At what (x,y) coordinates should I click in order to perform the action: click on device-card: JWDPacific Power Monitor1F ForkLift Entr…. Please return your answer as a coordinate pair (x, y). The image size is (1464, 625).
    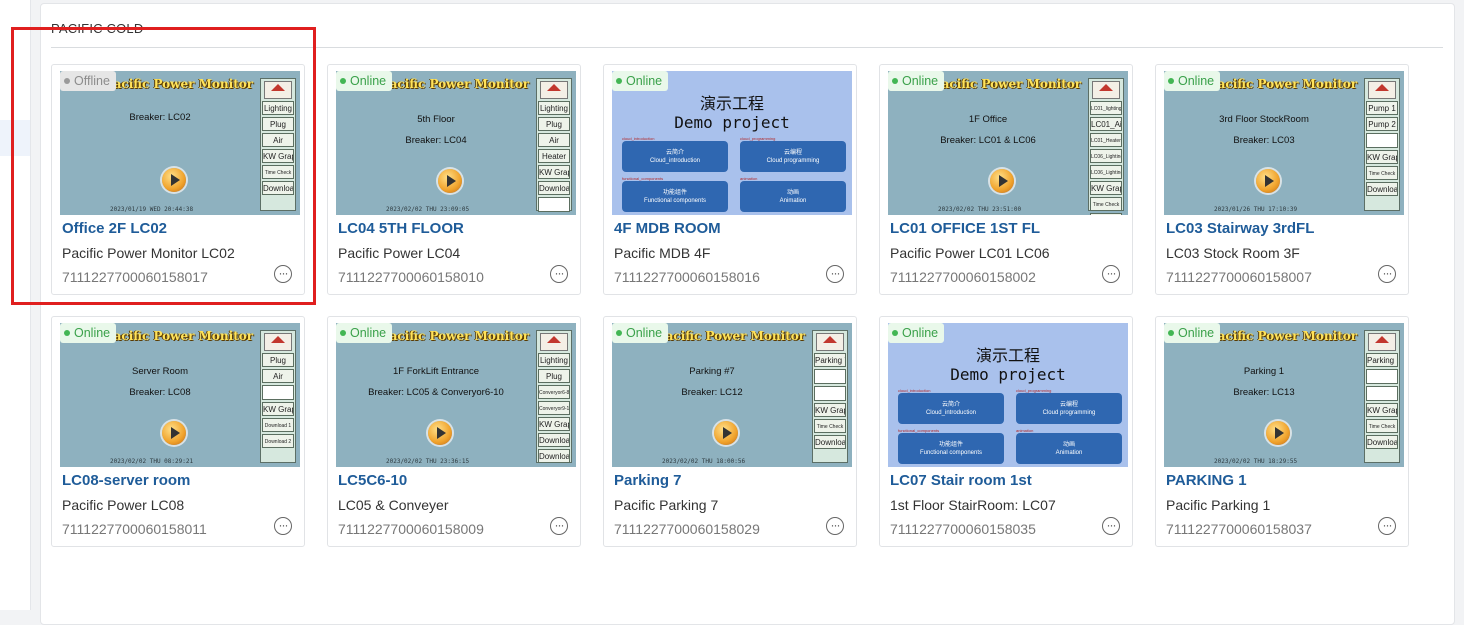
    Looking at the image, I should click on (454, 431).